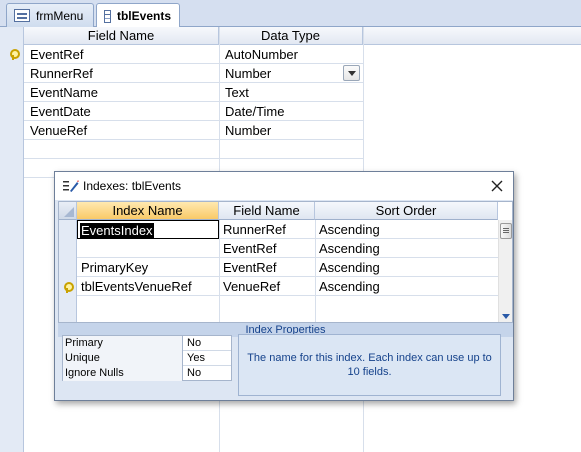  What do you see at coordinates (107, 16) in the screenshot?
I see `table-icon` at bounding box center [107, 16].